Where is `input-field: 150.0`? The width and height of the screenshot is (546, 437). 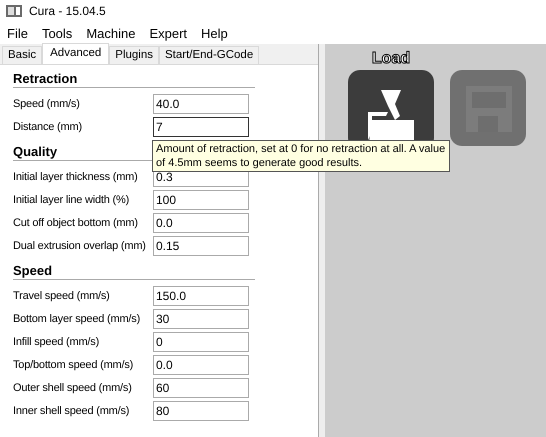
input-field: 150.0 is located at coordinates (201, 296).